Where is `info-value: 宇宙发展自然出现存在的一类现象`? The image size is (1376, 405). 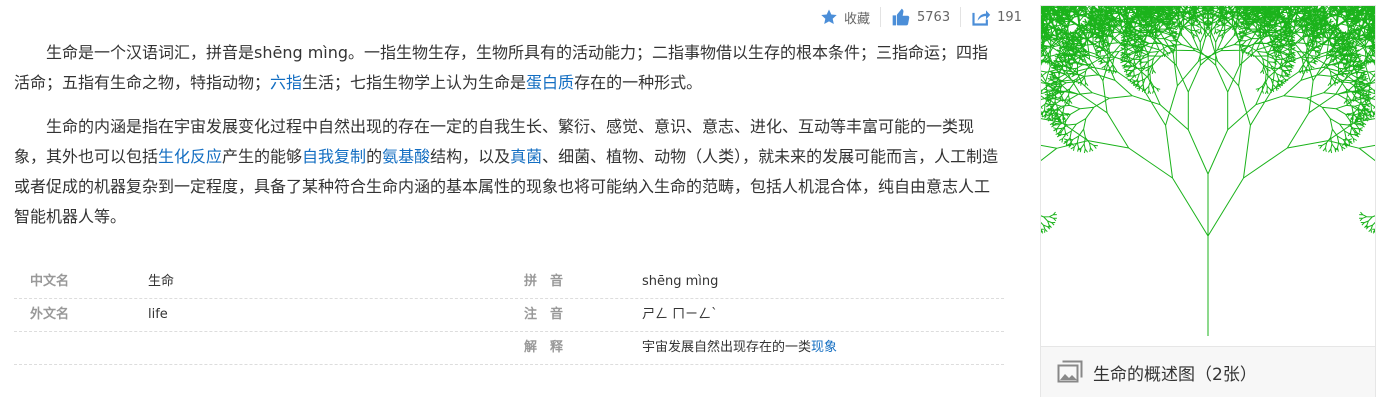 info-value: 宇宙发展自然出现存在的一类现象 is located at coordinates (740, 347).